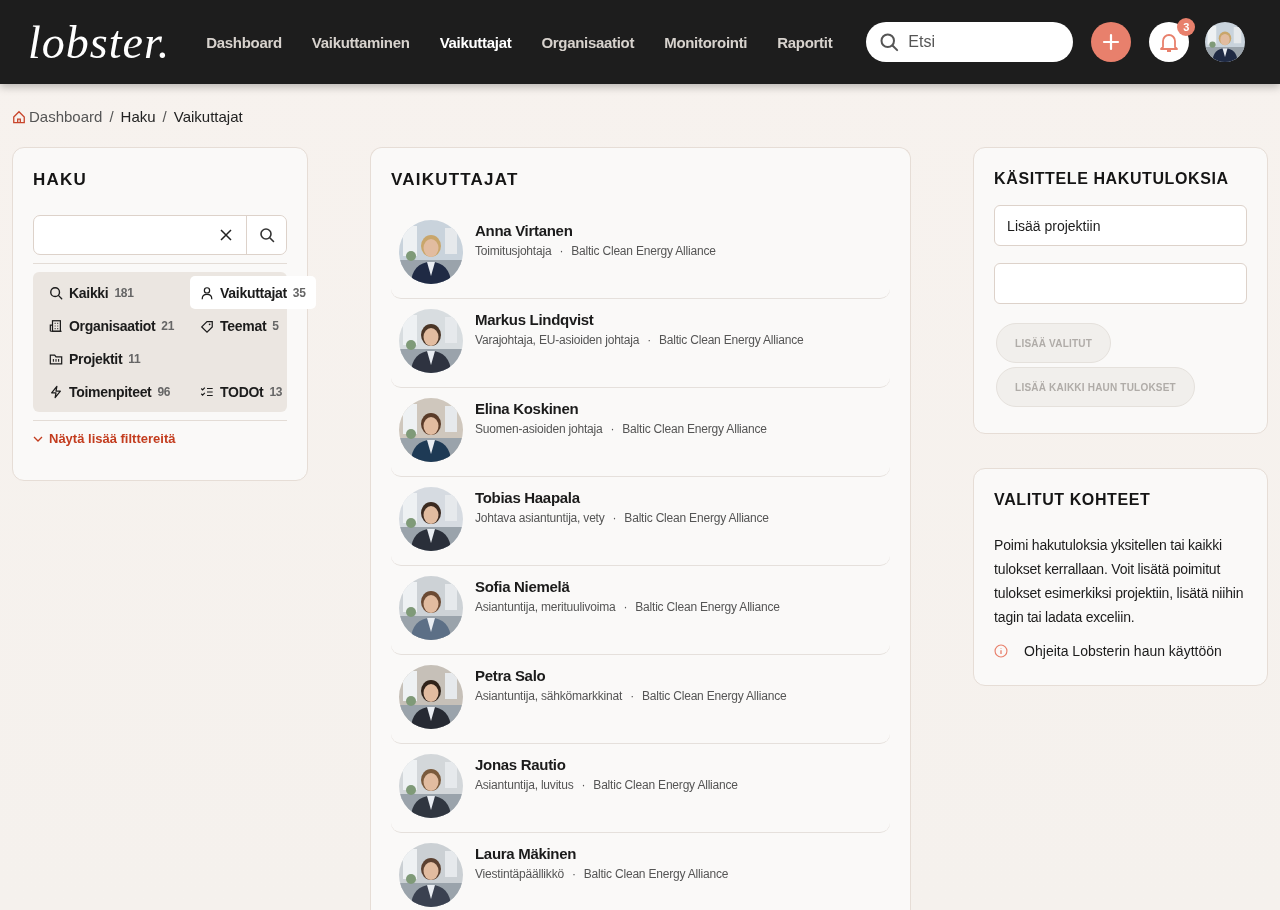  I want to click on panel-title: VAIKUTTAJAT, so click(455, 180).